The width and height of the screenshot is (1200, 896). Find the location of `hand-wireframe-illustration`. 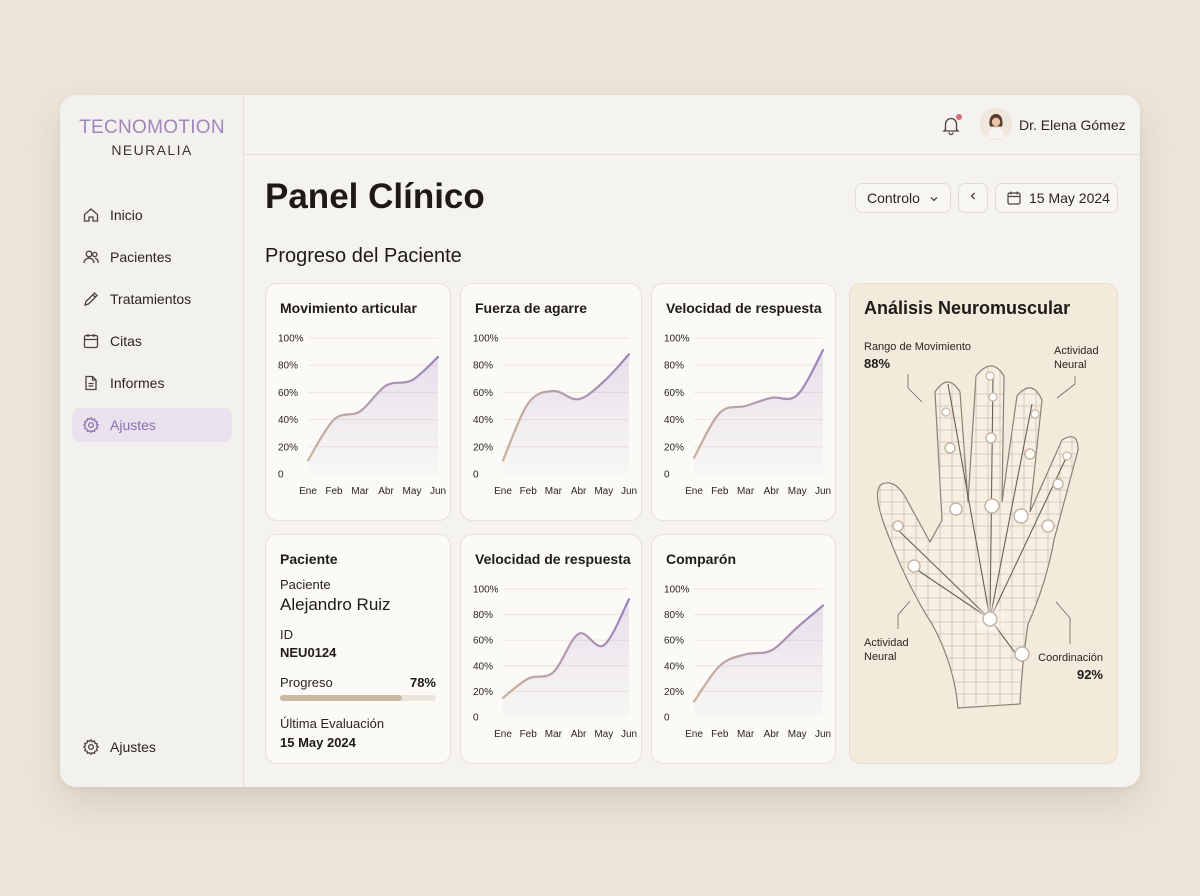

hand-wireframe-illustration is located at coordinates (977, 537).